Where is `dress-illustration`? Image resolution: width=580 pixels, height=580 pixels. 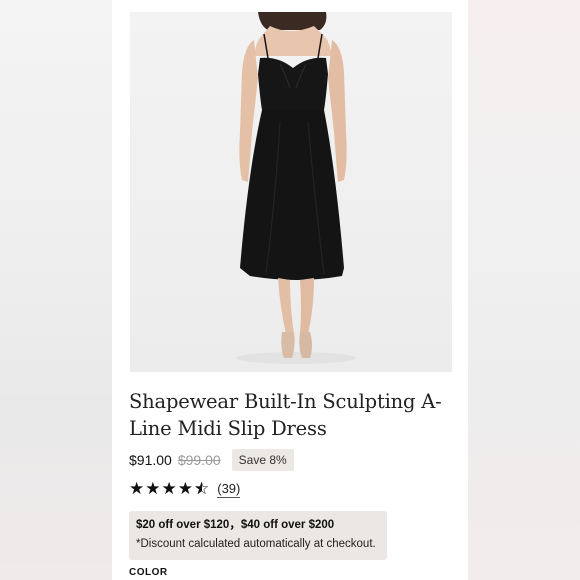 dress-illustration is located at coordinates (296, 188).